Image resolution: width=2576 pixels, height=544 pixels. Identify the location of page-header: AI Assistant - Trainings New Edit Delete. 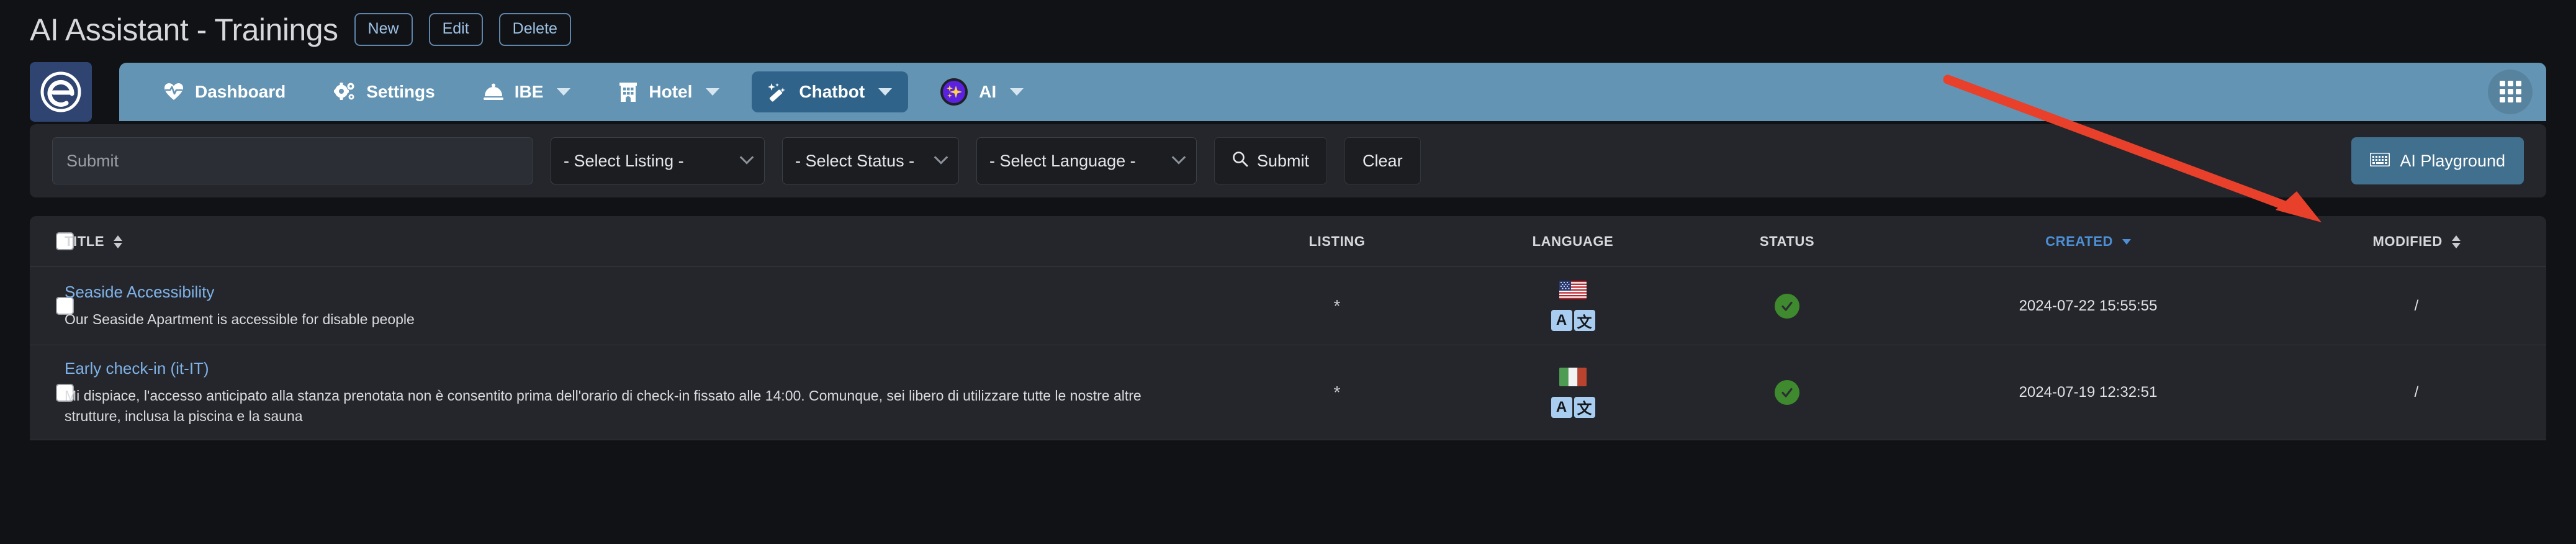
(1288, 29).